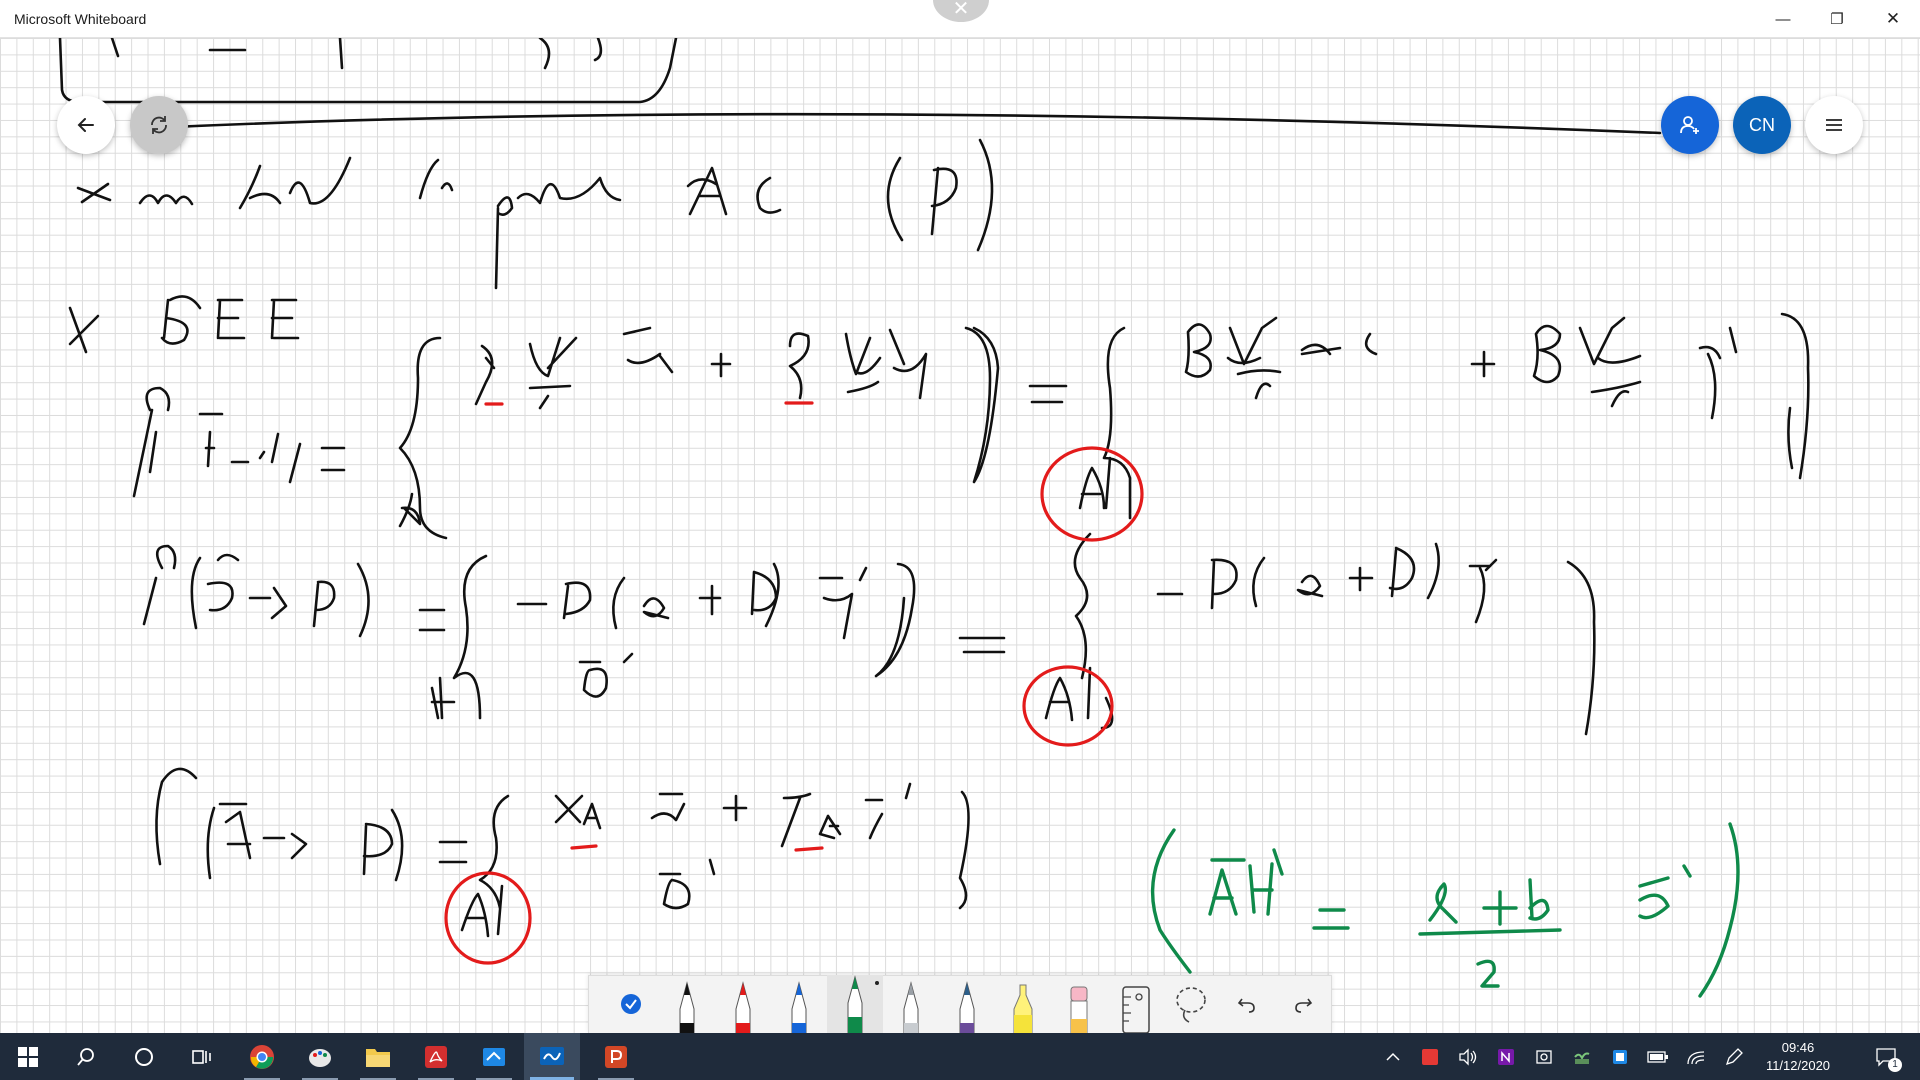  I want to click on green-pen-icon, so click(855, 1004).